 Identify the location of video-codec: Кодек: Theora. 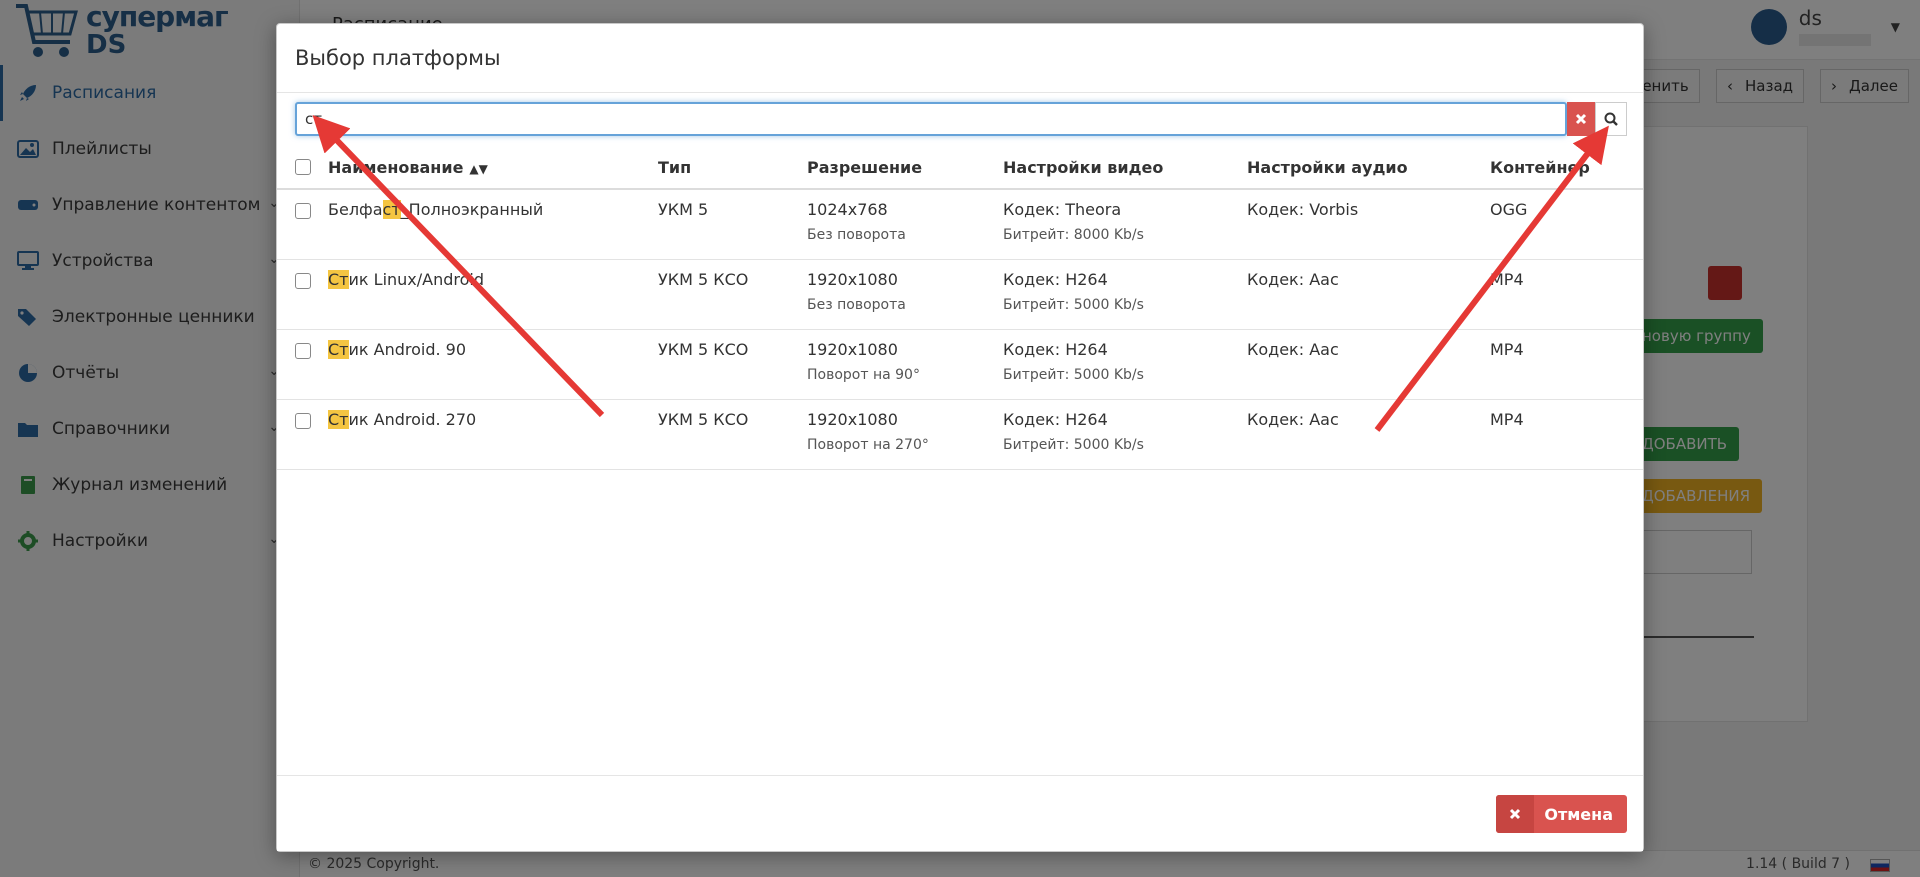
(1062, 209).